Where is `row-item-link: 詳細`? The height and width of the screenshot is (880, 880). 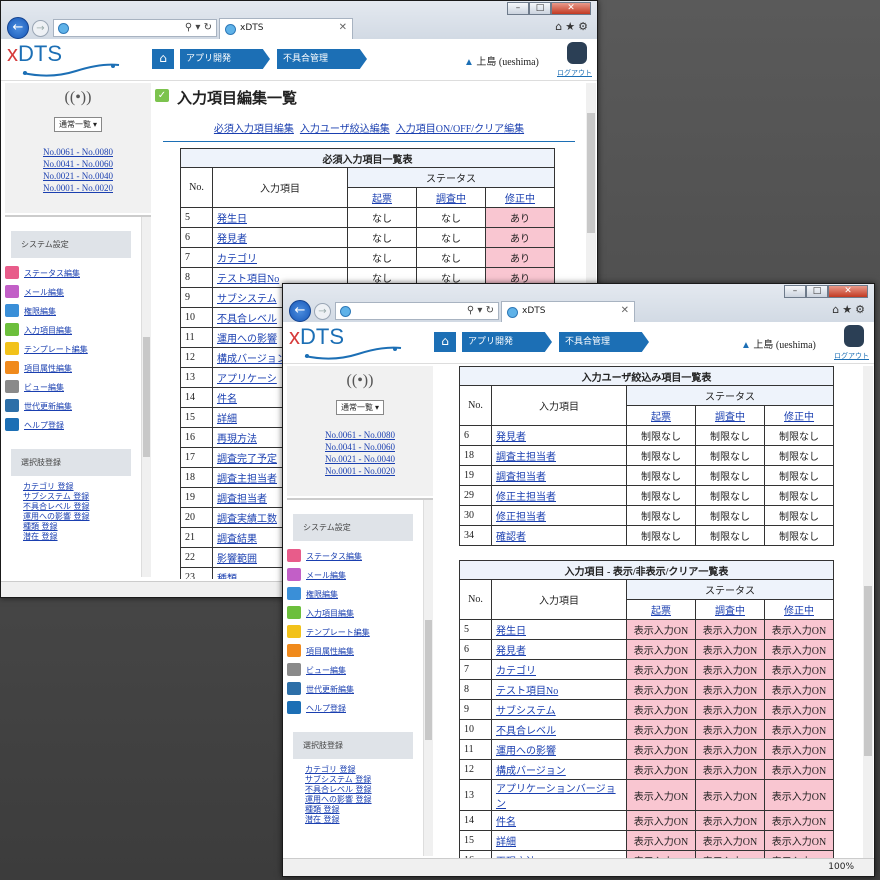
row-item-link: 詳細 is located at coordinates (559, 840).